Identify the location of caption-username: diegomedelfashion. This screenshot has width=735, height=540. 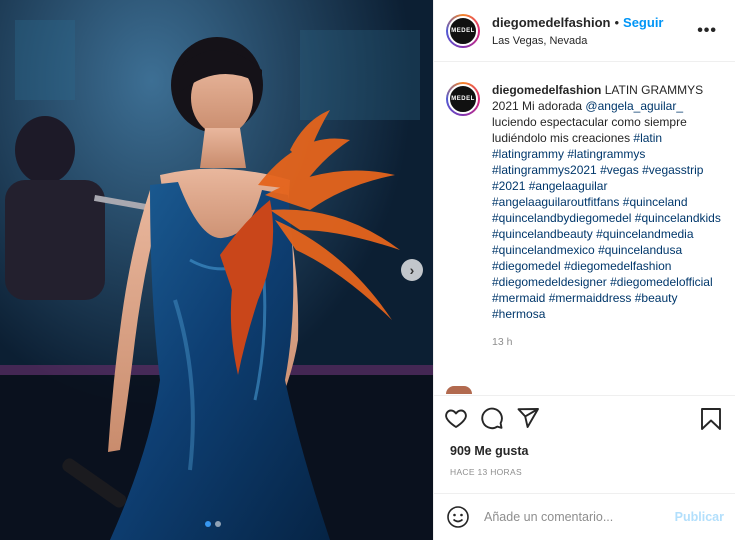
(546, 90).